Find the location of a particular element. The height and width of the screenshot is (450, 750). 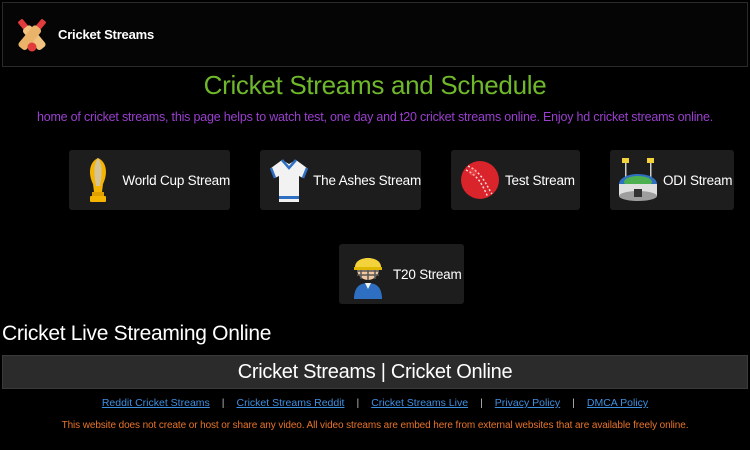

card-label: The Ashes Stream is located at coordinates (367, 180).